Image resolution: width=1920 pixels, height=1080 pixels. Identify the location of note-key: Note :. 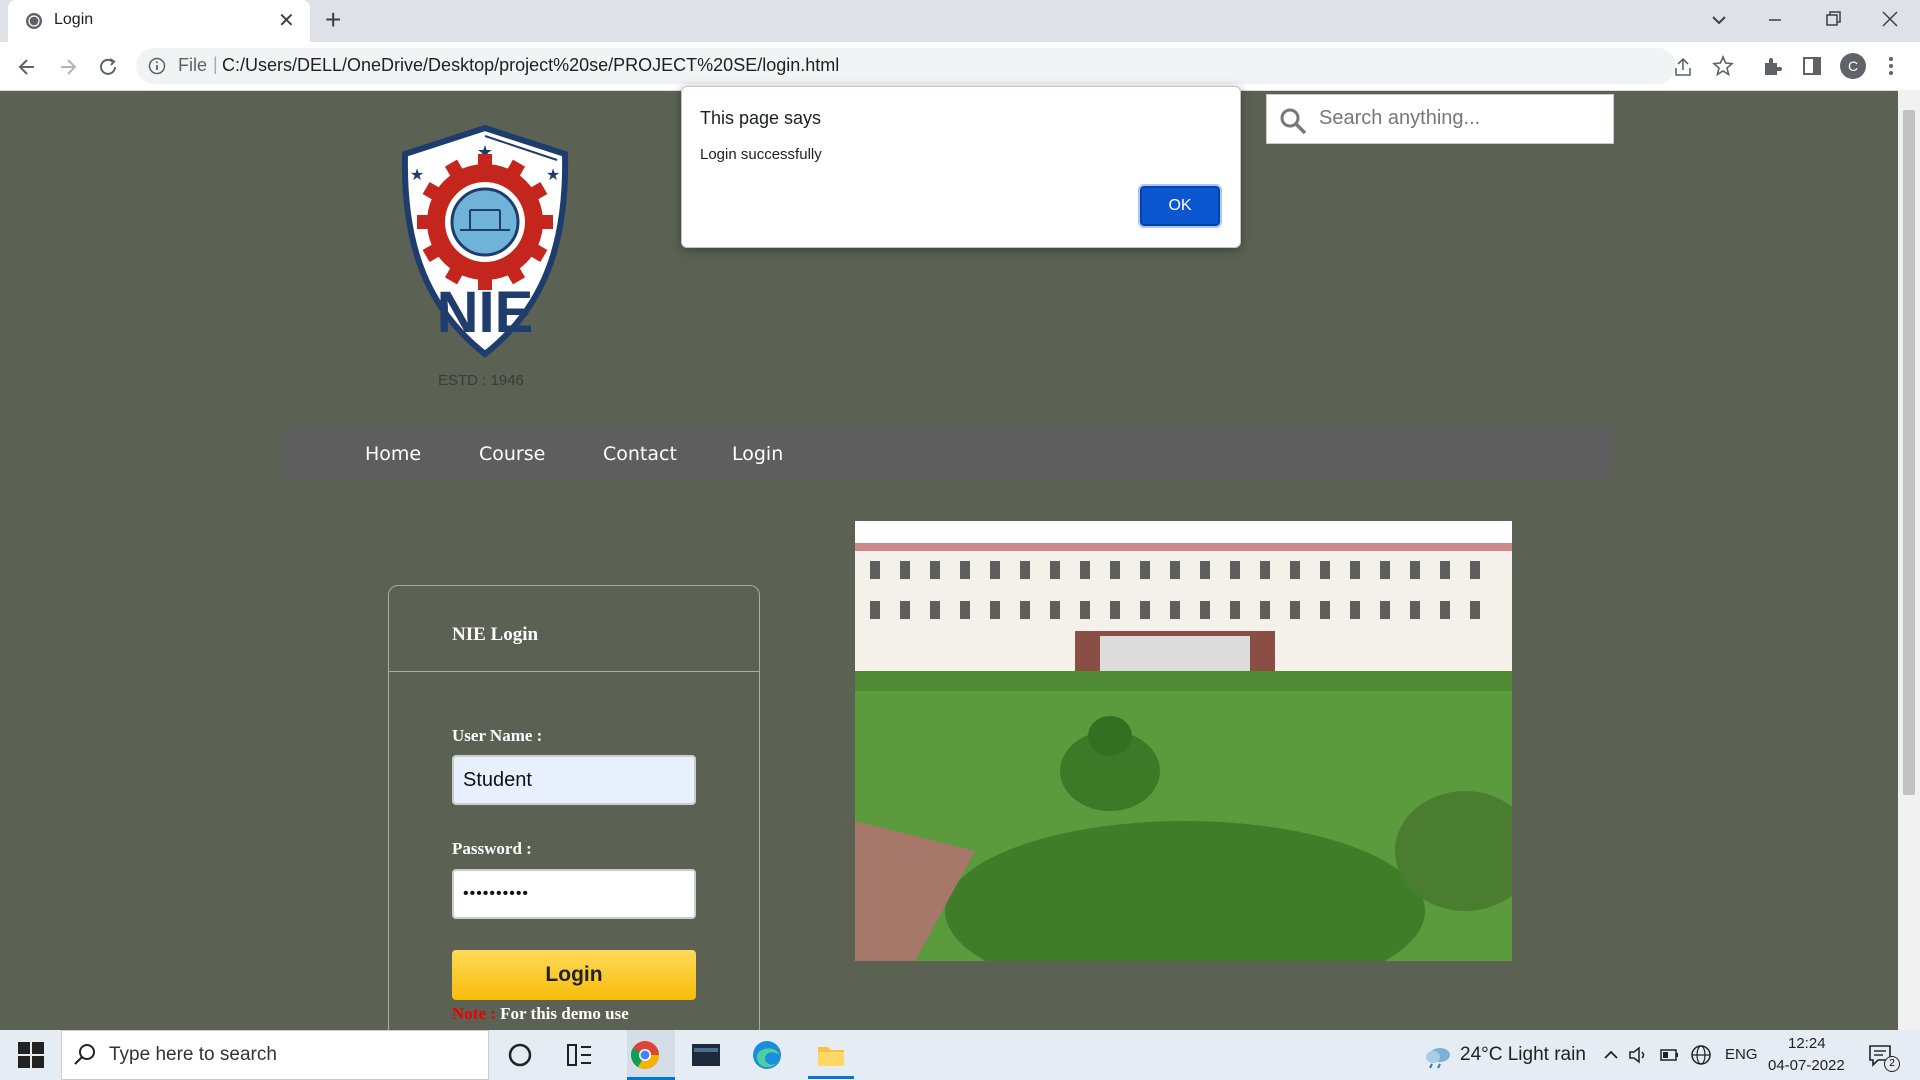
(474, 1013).